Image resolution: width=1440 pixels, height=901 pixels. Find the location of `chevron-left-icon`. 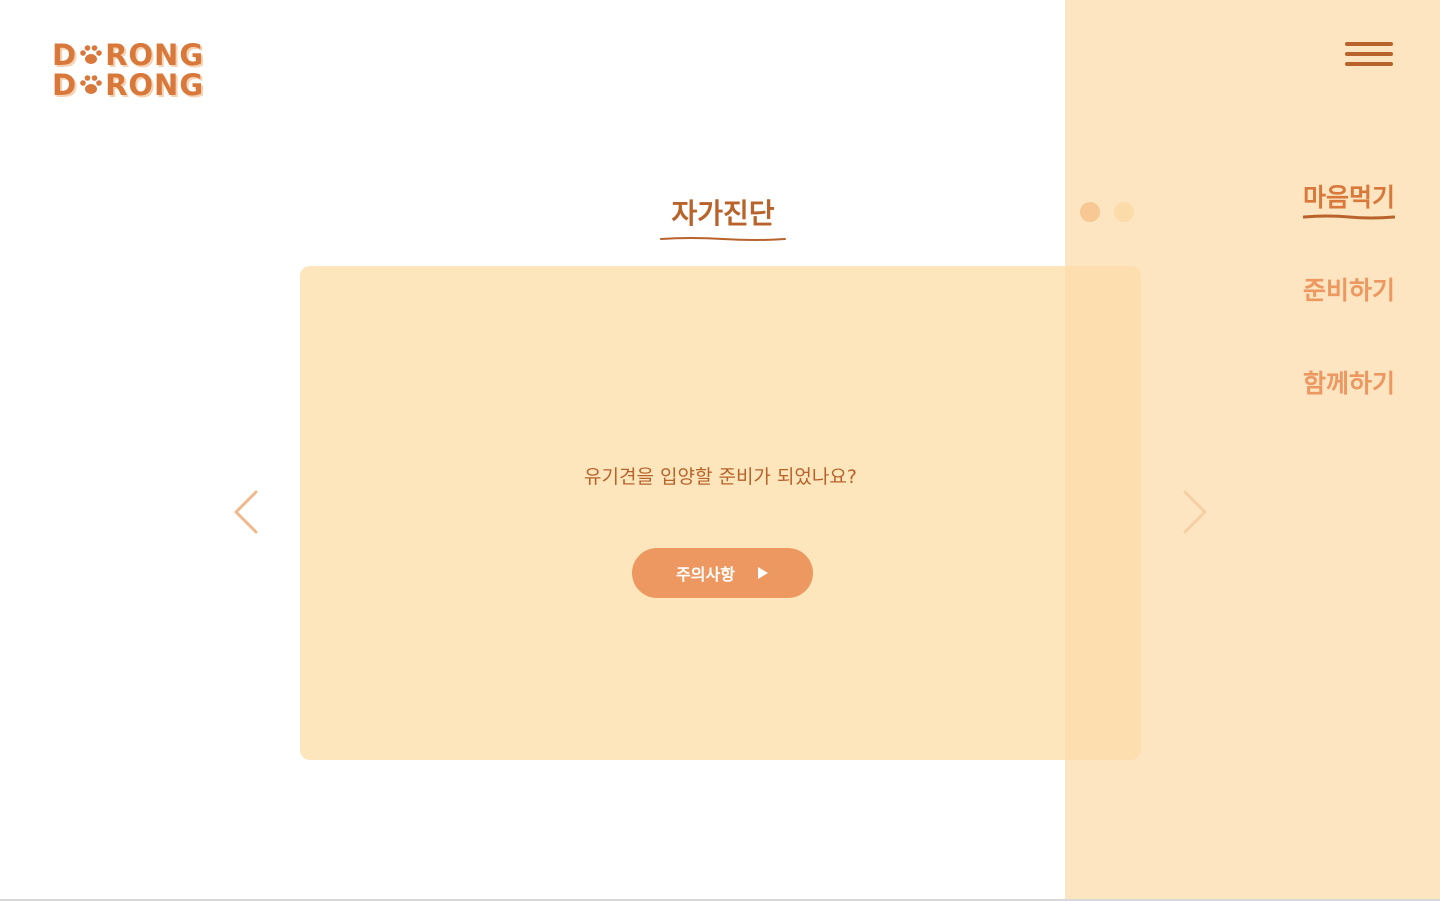

chevron-left-icon is located at coordinates (246, 512).